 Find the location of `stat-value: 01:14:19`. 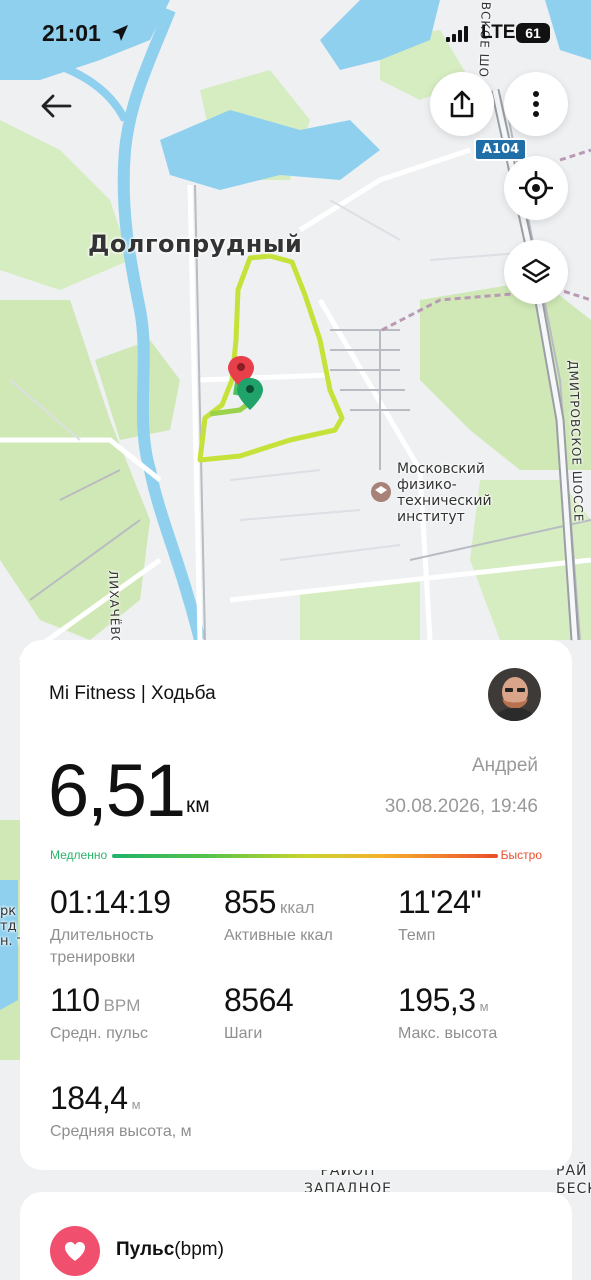

stat-value: 01:14:19 is located at coordinates (110, 902).